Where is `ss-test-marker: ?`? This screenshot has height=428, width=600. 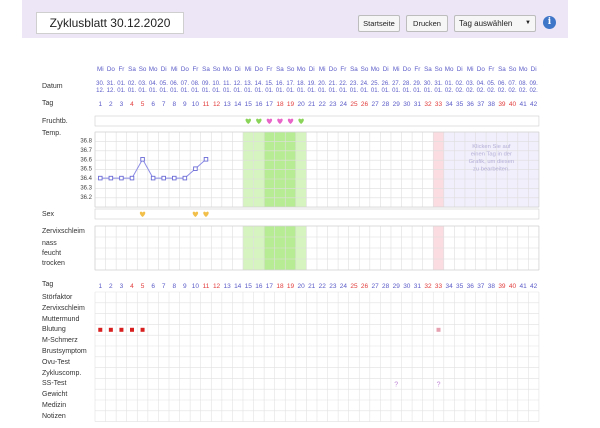 ss-test-marker: ? is located at coordinates (439, 384).